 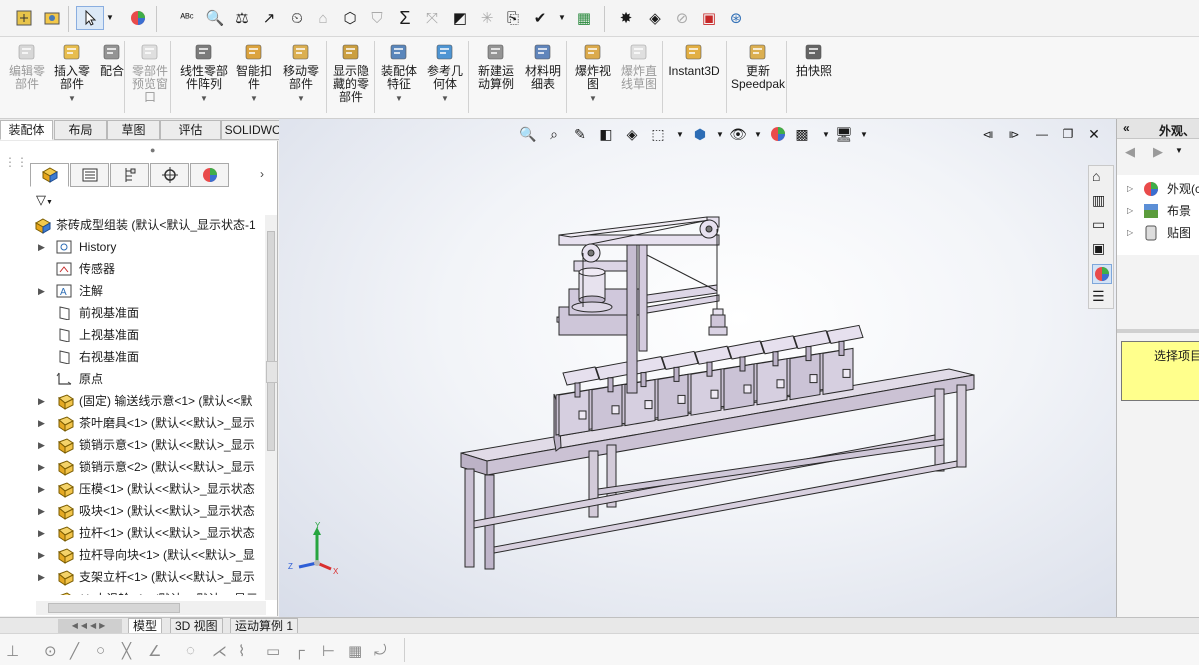 What do you see at coordinates (1014, 134) in the screenshot?
I see `restore-right-icon: ⧐` at bounding box center [1014, 134].